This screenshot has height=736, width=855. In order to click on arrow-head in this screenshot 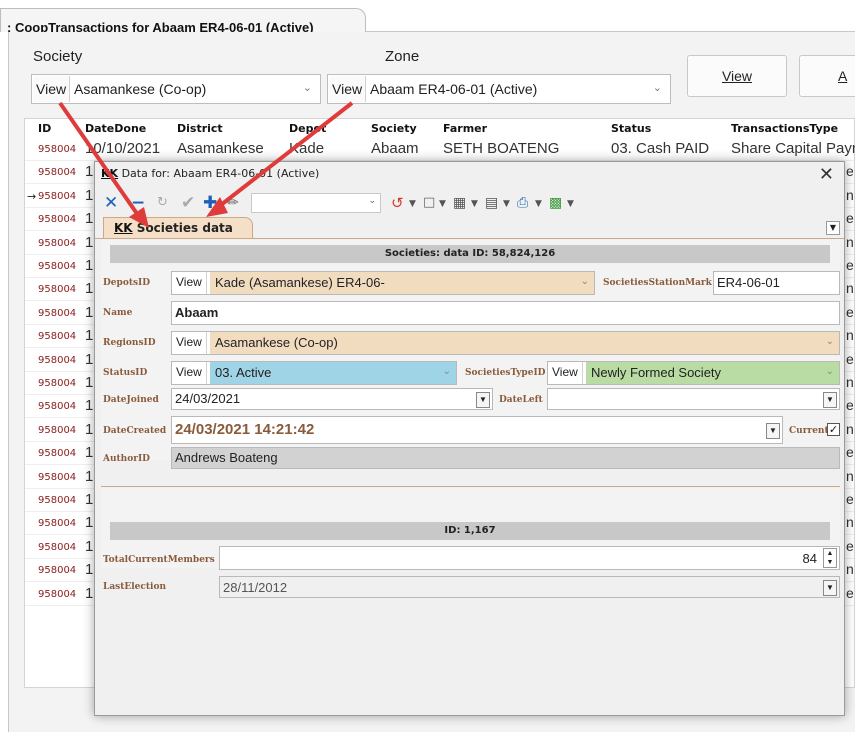, I will do `click(139, 217)`.